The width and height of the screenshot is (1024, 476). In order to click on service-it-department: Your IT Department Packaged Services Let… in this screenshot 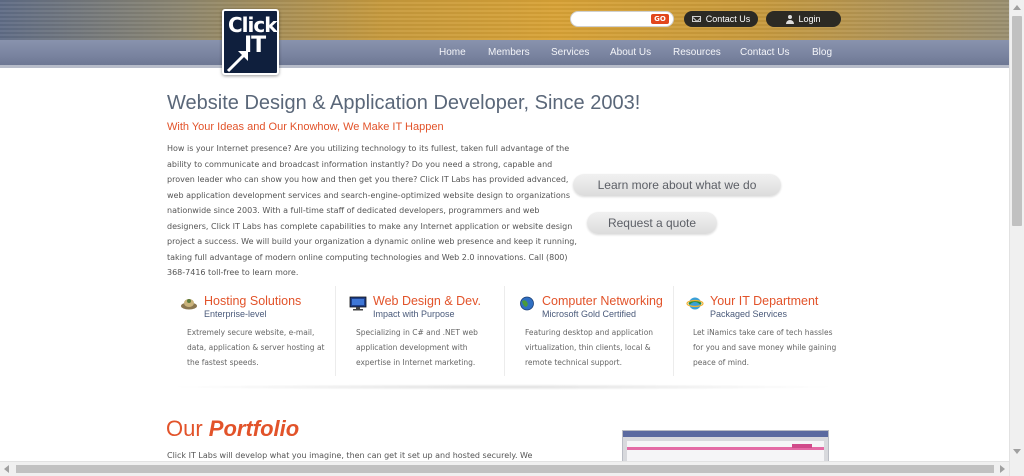, I will do `click(756, 333)`.